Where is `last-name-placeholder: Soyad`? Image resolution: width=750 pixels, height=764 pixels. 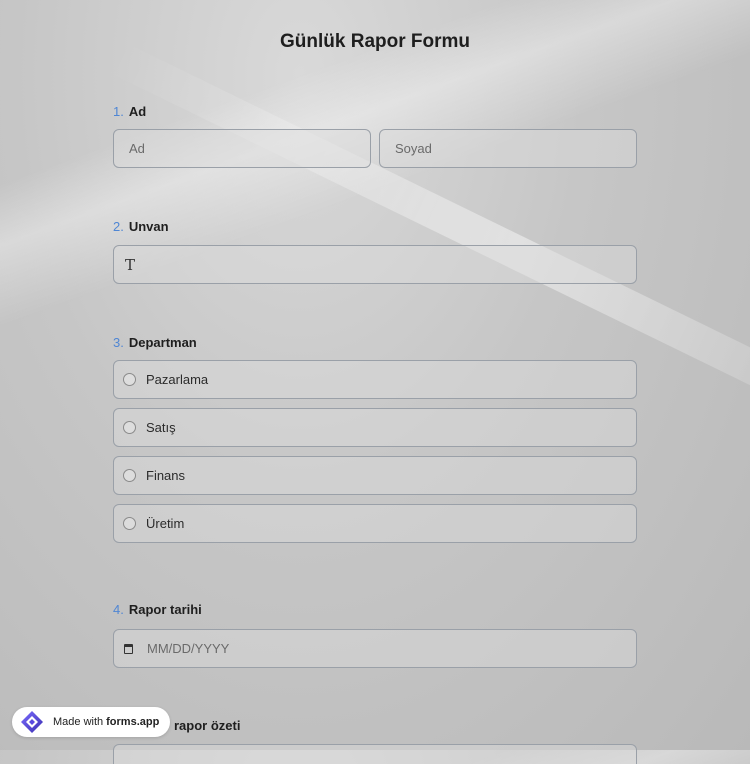 last-name-placeholder: Soyad is located at coordinates (413, 148).